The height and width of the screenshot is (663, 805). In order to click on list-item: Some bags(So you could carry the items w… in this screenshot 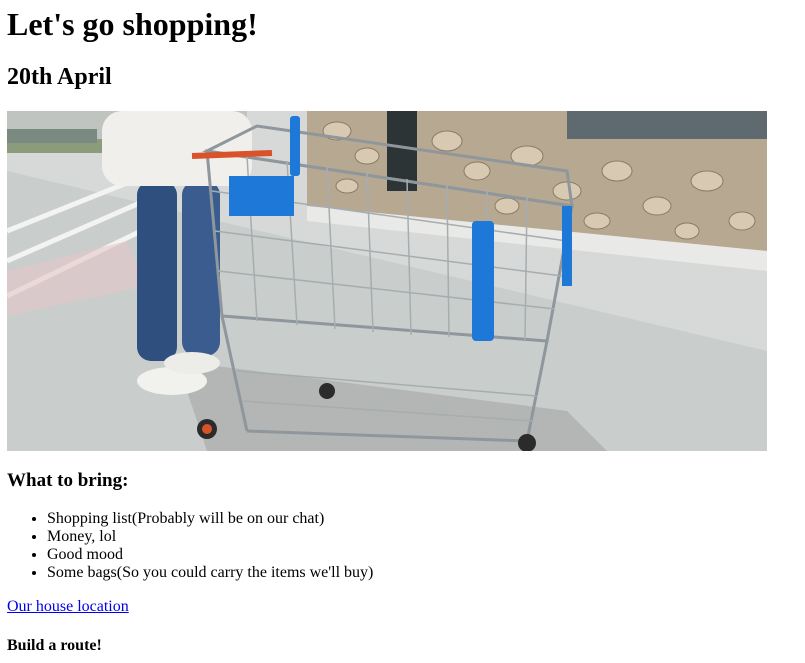, I will do `click(210, 573)`.